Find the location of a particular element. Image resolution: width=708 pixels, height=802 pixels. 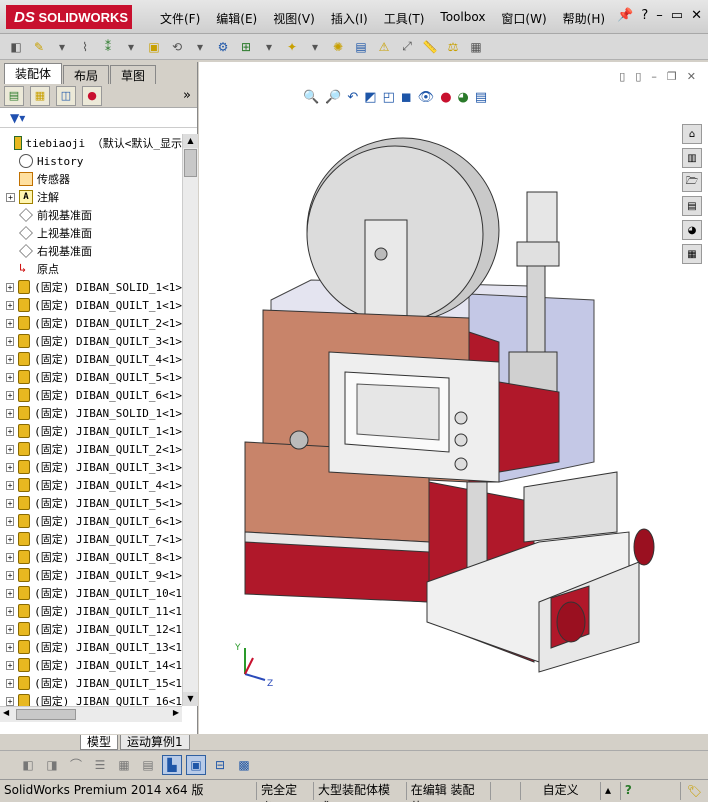

rebuild-icon: ▦ is located at coordinates (476, 47).